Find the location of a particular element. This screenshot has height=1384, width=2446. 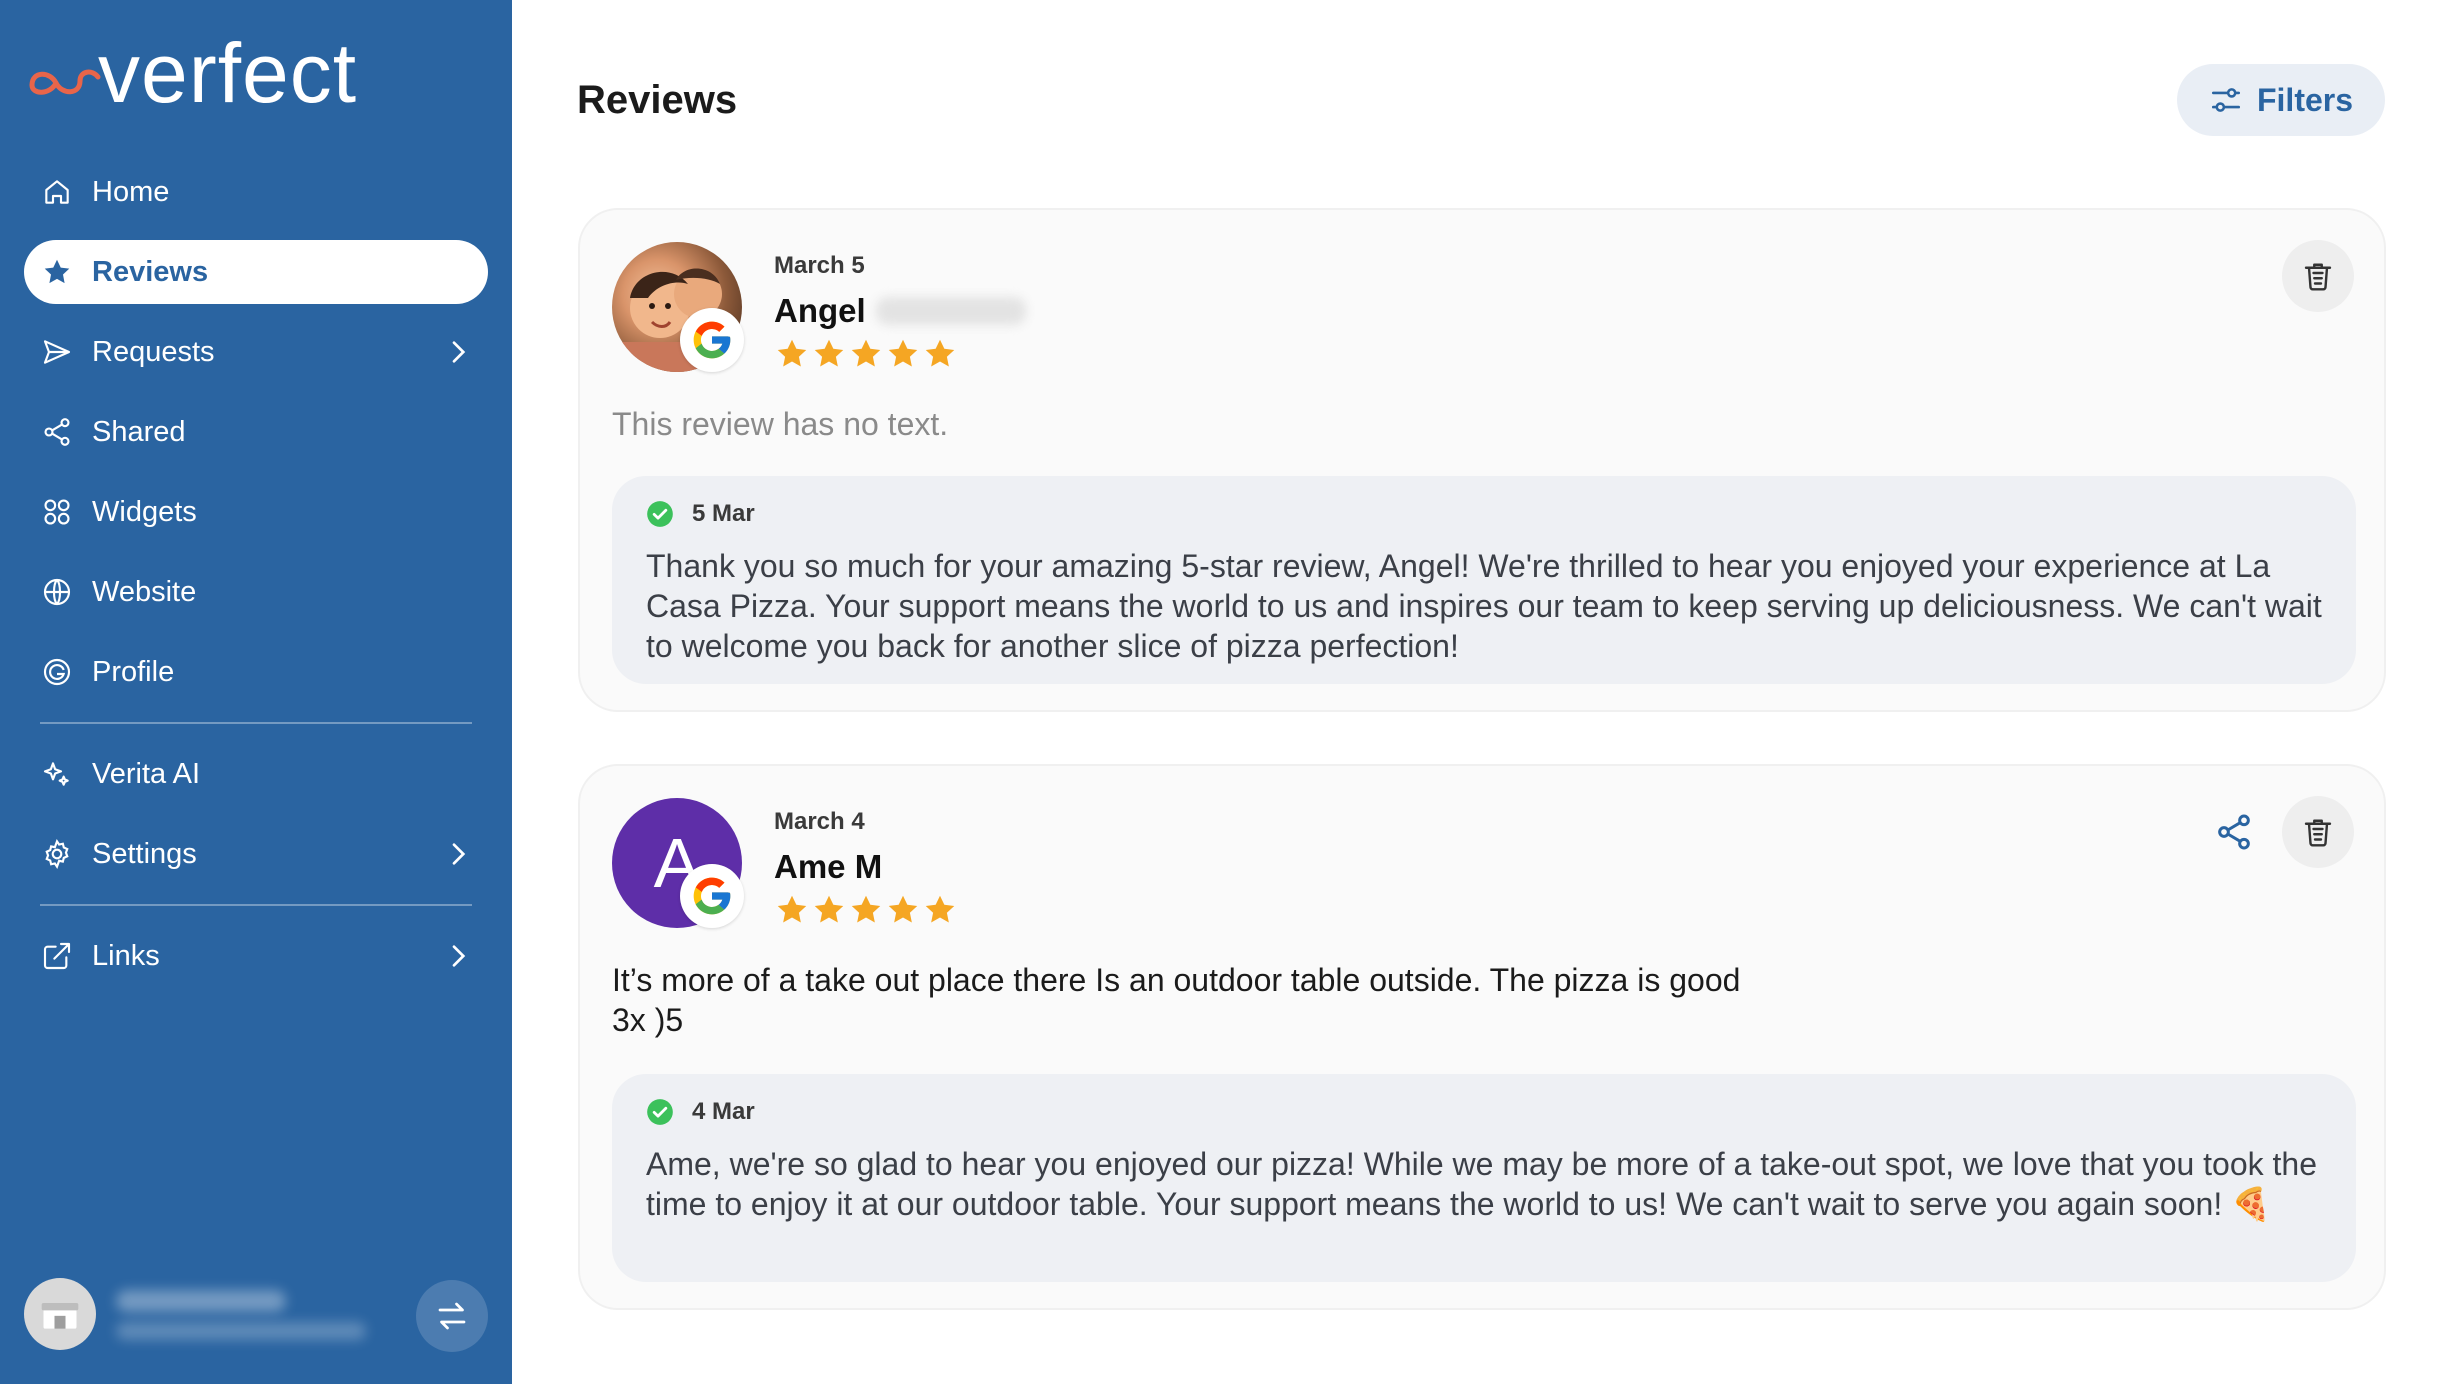

swap-icon is located at coordinates (452, 1316).